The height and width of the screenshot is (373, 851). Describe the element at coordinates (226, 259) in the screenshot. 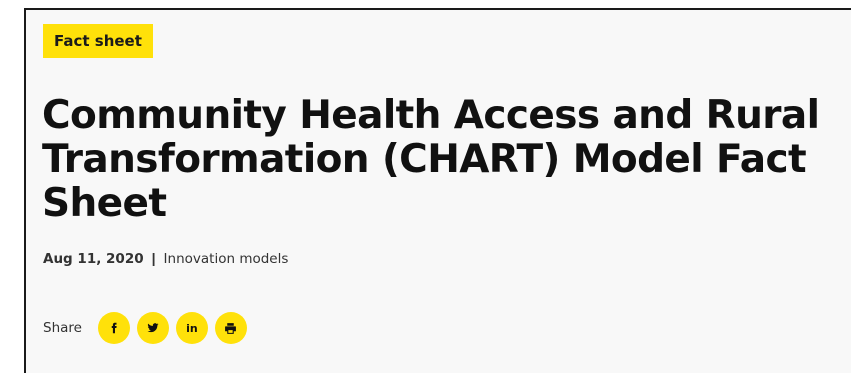

I see `category-link: Innovation models` at that location.